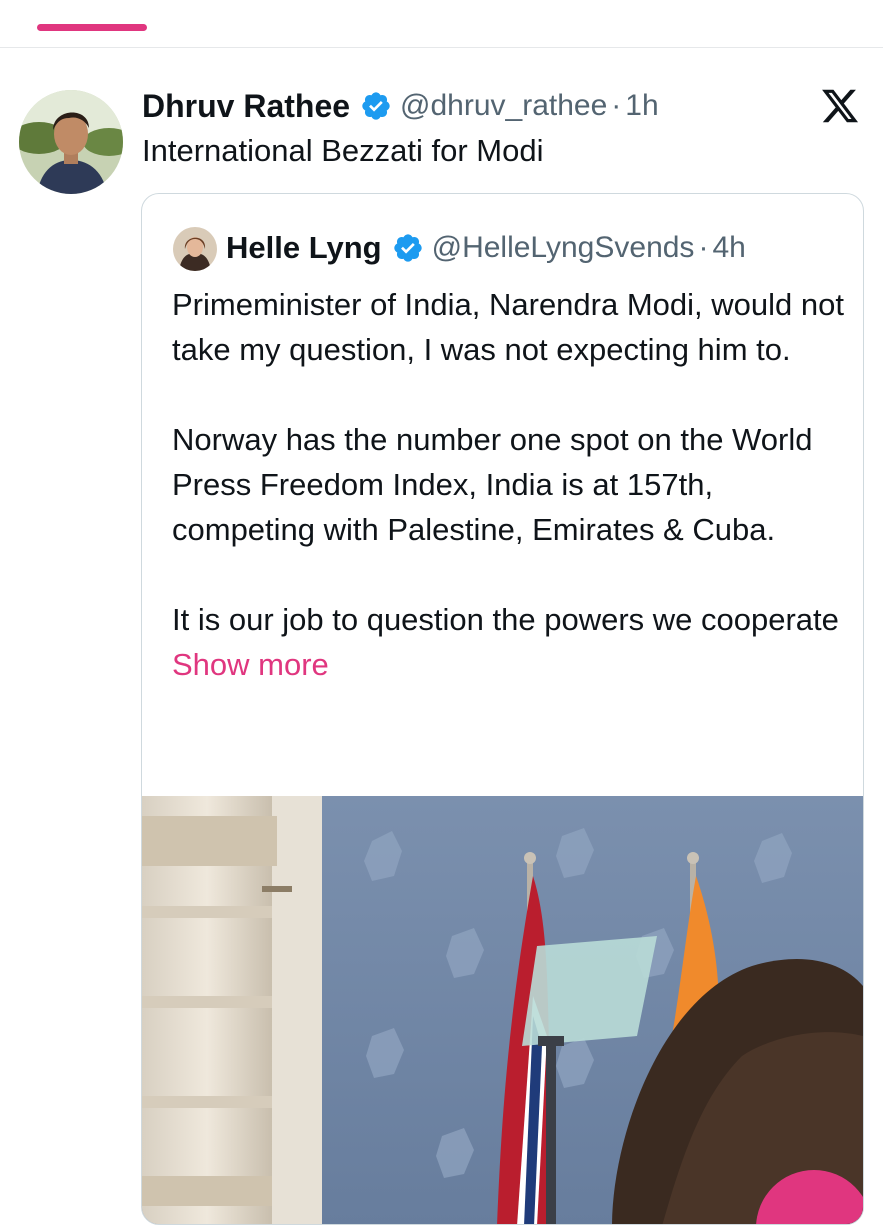 Image resolution: width=883 pixels, height=1225 pixels. What do you see at coordinates (195, 249) in the screenshot?
I see `quote-avatar` at bounding box center [195, 249].